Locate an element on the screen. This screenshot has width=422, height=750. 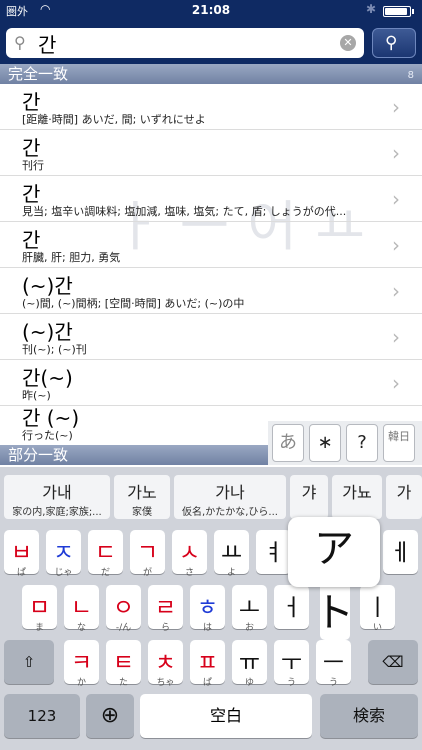
key-u: ㅜう is located at coordinates (291, 664).